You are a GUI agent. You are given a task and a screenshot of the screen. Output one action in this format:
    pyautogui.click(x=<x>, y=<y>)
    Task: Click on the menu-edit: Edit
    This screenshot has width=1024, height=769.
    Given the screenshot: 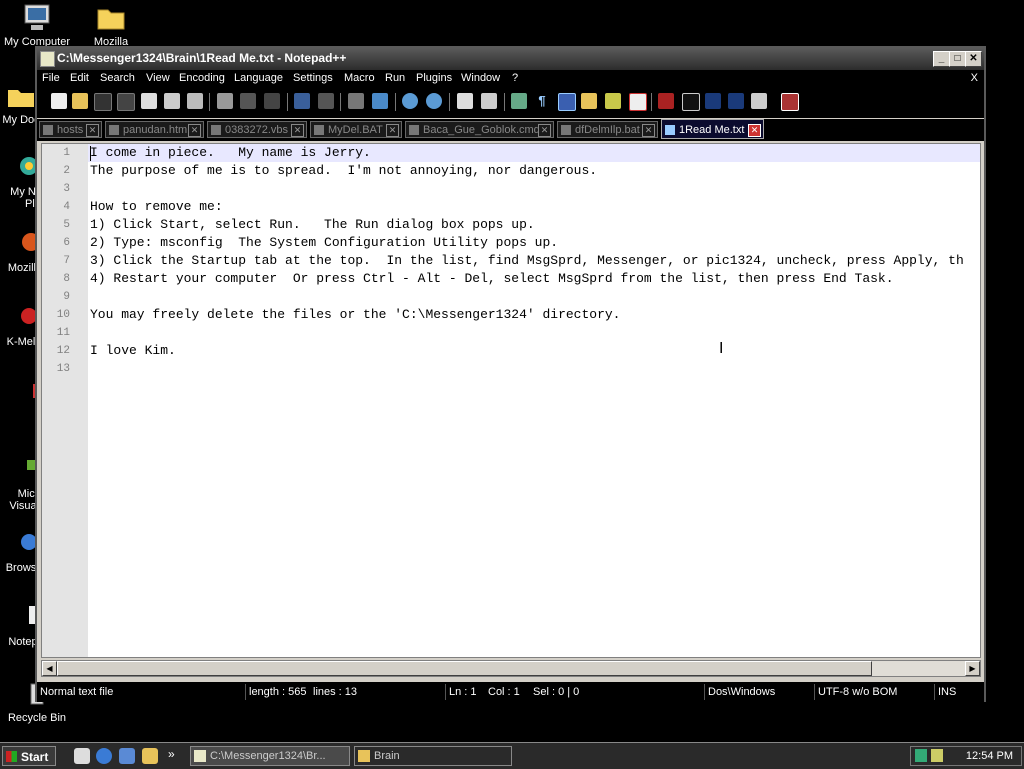 What is the action you would take?
    pyautogui.click(x=79, y=78)
    